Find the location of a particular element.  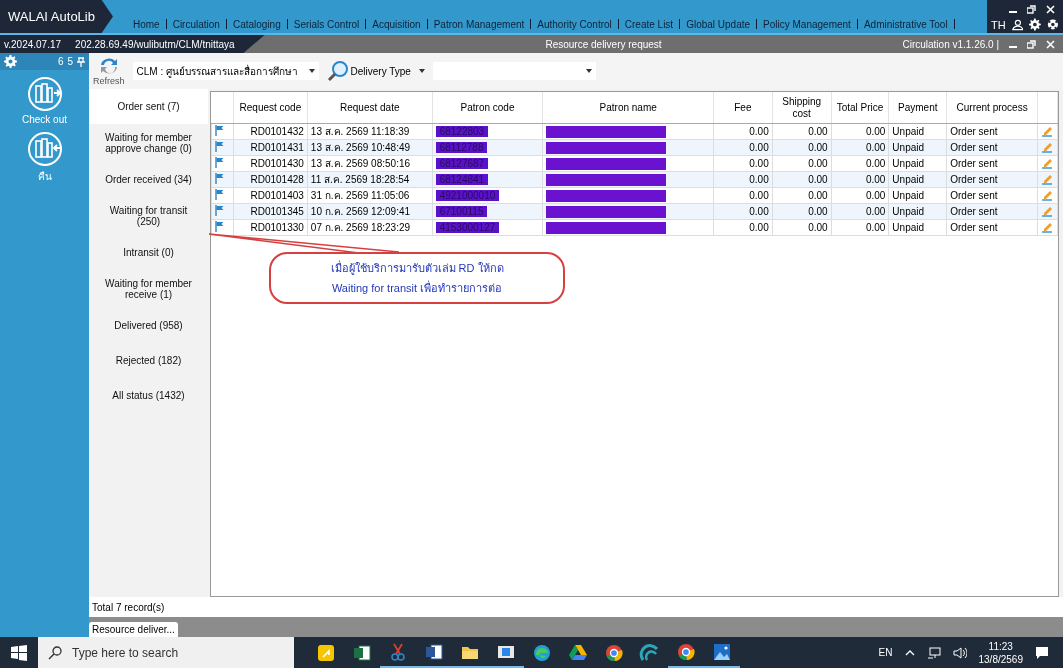

menu-item: Policy Management is located at coordinates (807, 24).